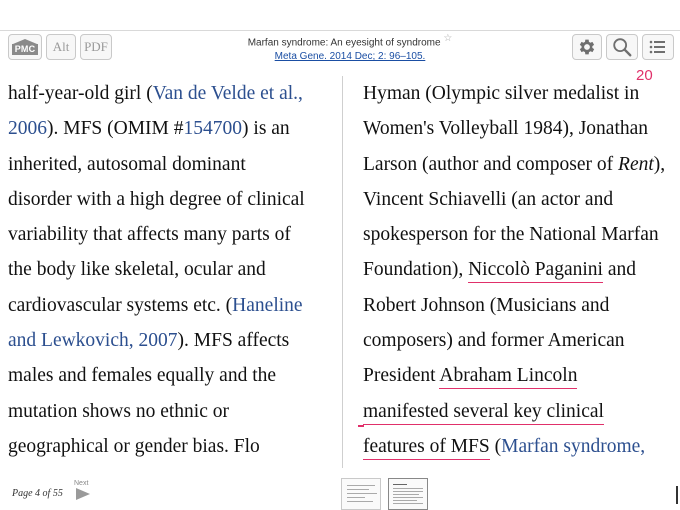 Image resolution: width=680 pixels, height=510 pixels. I want to click on text-line: spokesperson for the National Marfan, so click(511, 235).